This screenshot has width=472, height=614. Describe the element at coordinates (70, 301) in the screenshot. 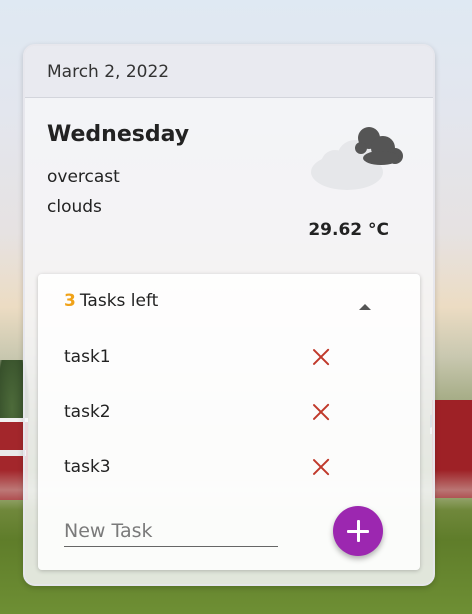

I see `tasks-count: 3` at that location.